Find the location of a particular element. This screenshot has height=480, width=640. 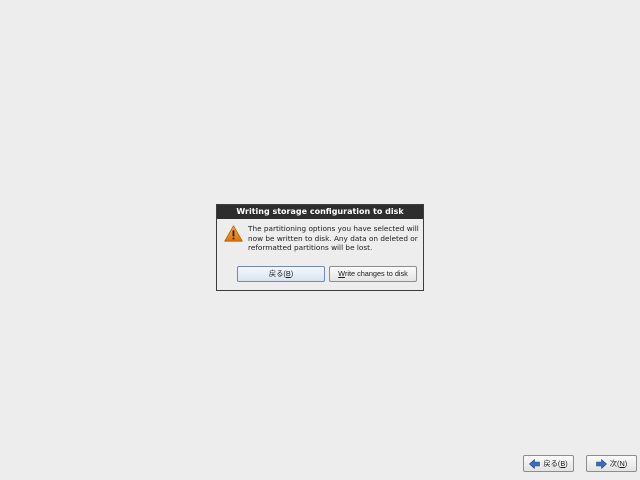

write-changes-button: Write changes to disk is located at coordinates (373, 274).